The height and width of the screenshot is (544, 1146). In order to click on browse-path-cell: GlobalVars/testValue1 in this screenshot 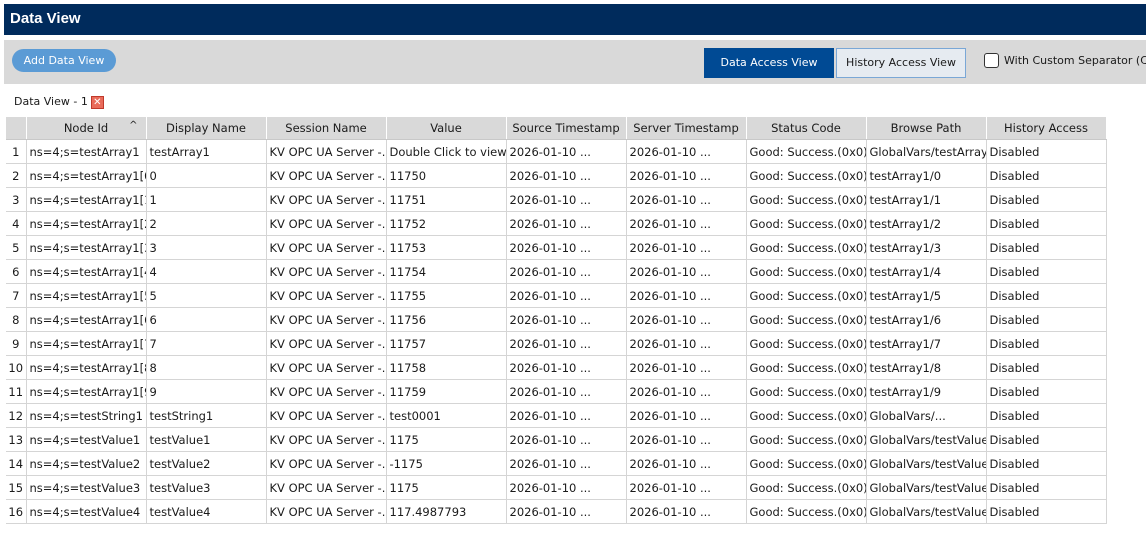, I will do `click(926, 439)`.